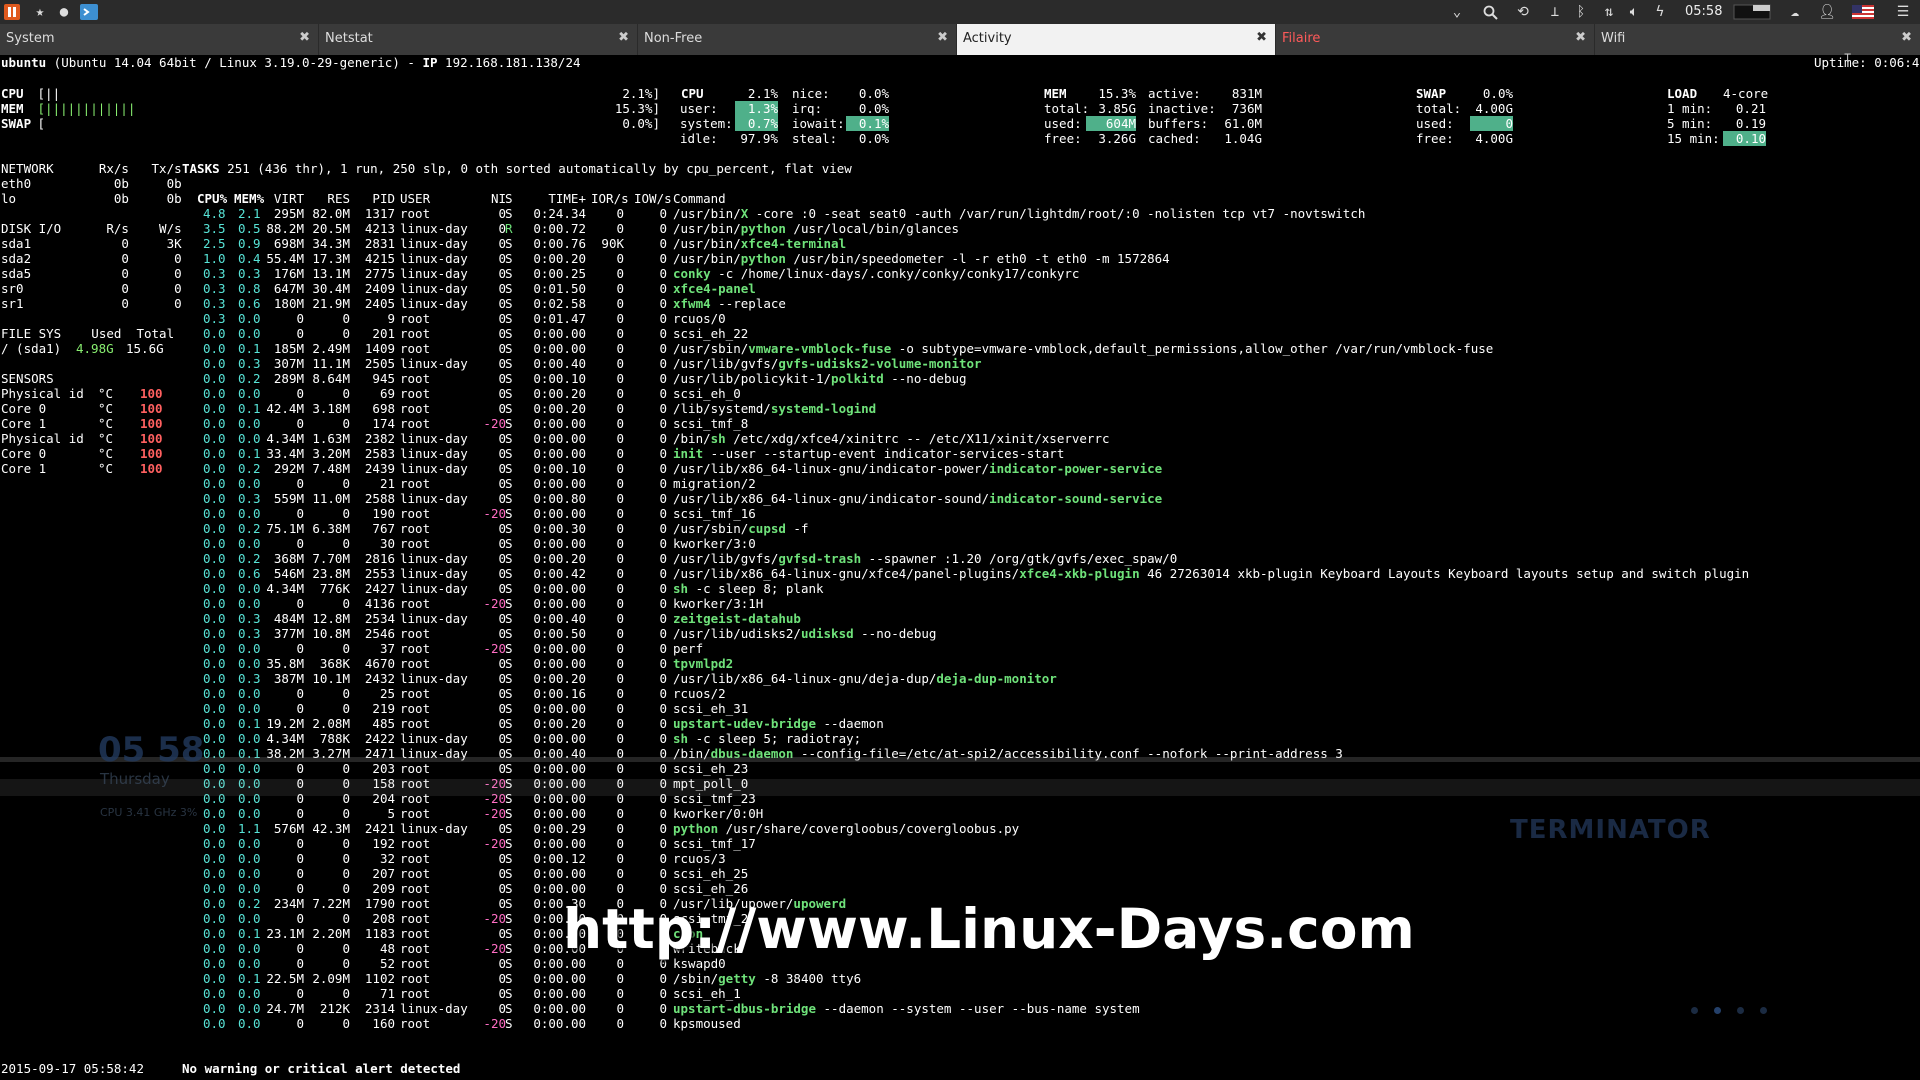  I want to click on col-user: USER, so click(415, 198).